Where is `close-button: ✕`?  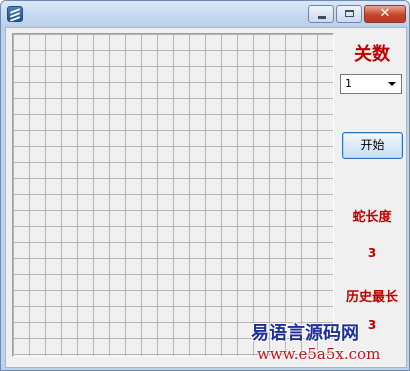
close-button: ✕ is located at coordinates (385, 14).